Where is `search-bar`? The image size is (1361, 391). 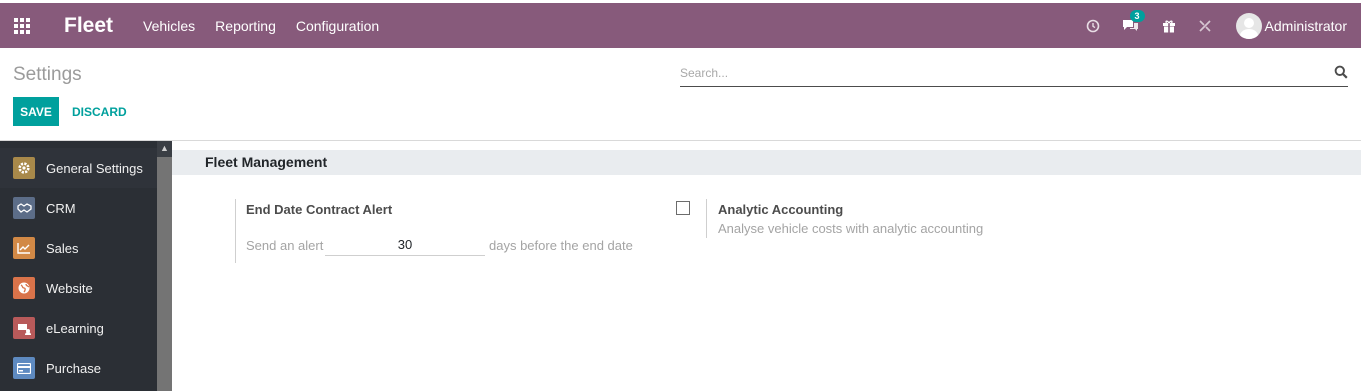 search-bar is located at coordinates (1014, 75).